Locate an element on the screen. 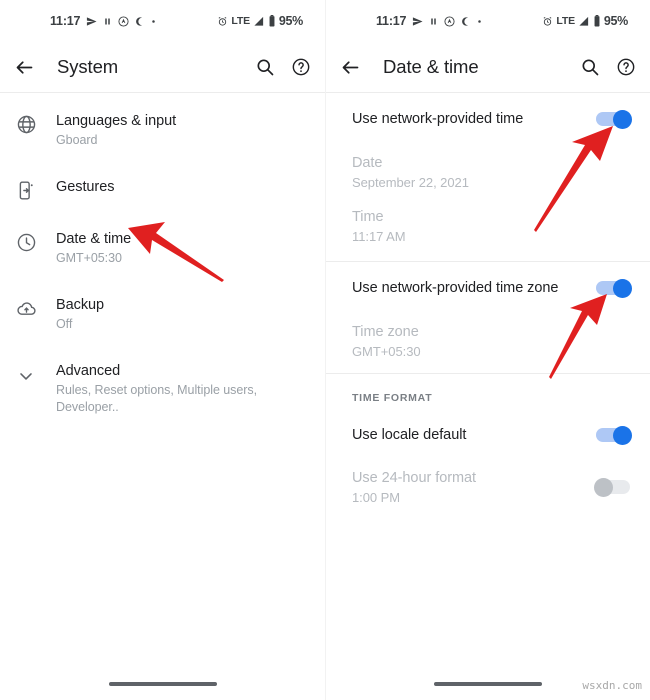  sidebar-item-languages-and-input: Languages & input Gboard is located at coordinates (162, 130).